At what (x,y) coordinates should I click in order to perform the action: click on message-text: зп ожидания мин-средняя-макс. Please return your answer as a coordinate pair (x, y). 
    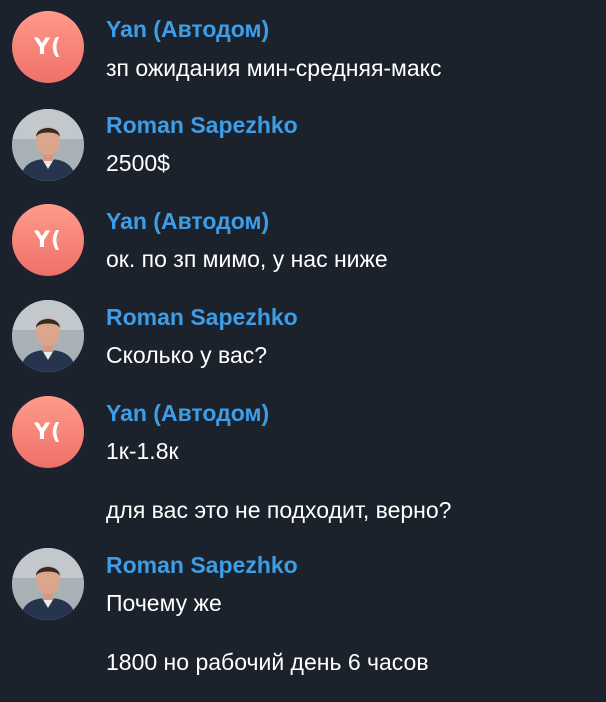
    Looking at the image, I should click on (274, 68).